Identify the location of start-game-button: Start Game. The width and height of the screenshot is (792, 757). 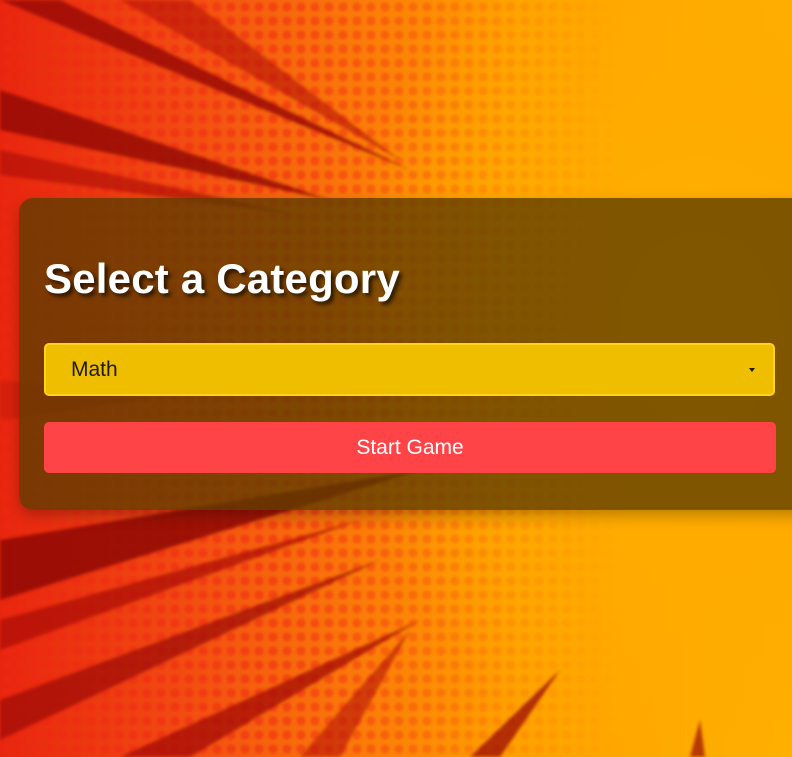
(410, 447).